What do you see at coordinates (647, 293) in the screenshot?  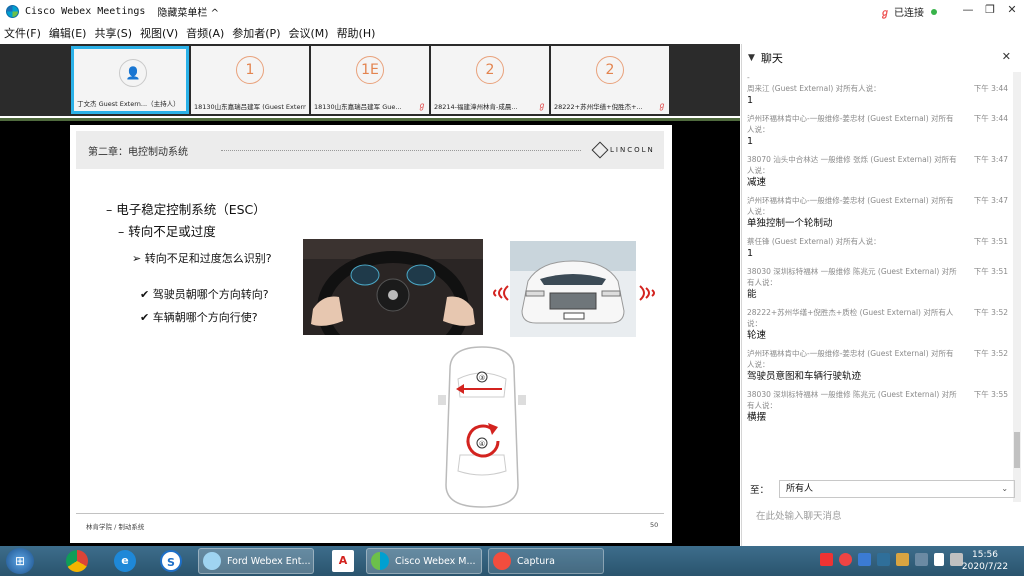 I see `wave-right-icon` at bounding box center [647, 293].